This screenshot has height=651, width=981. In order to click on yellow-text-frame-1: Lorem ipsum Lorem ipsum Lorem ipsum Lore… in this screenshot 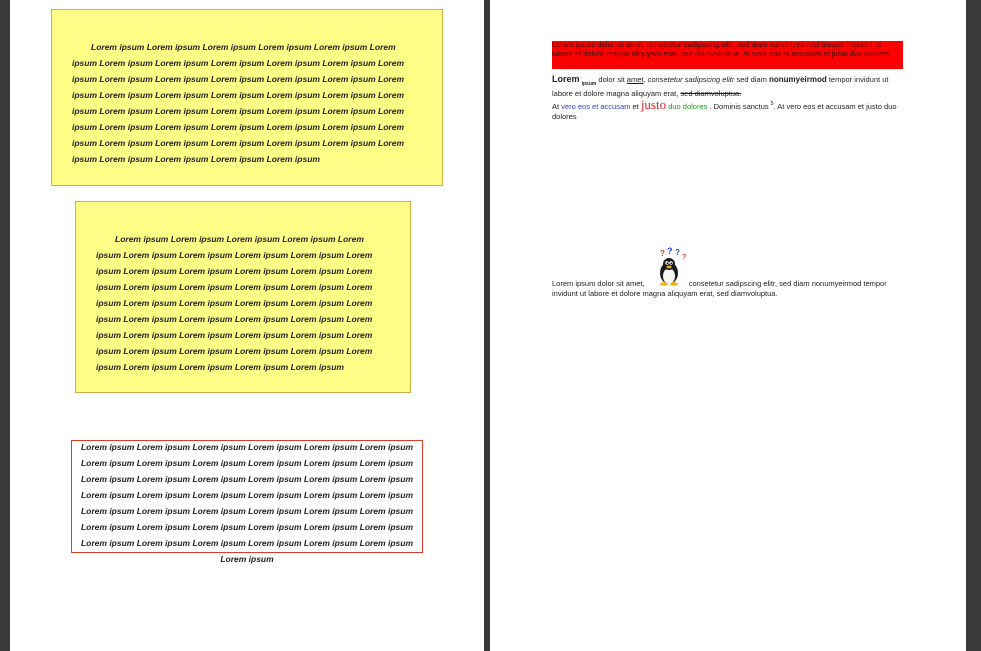, I will do `click(247, 97)`.